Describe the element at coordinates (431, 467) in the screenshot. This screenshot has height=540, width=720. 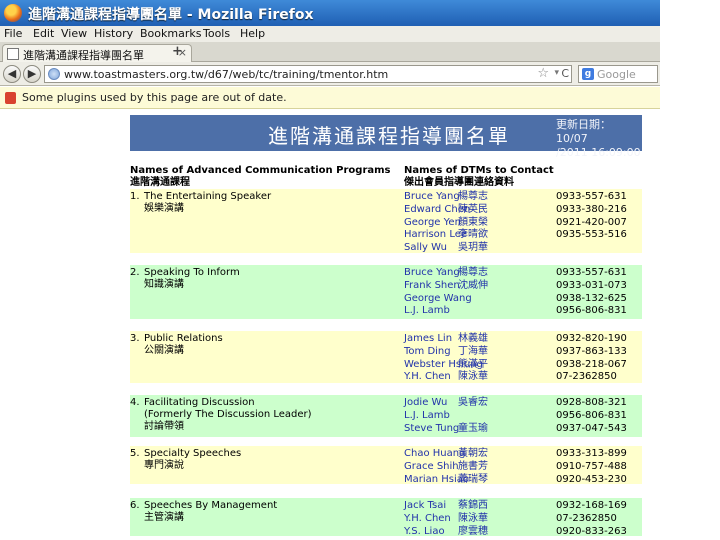
I see `contact-name-en-link: Grace Shih` at that location.